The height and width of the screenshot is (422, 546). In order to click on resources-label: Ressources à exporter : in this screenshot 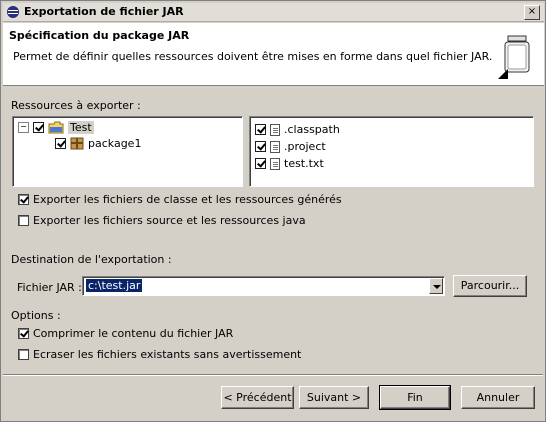, I will do `click(76, 105)`.